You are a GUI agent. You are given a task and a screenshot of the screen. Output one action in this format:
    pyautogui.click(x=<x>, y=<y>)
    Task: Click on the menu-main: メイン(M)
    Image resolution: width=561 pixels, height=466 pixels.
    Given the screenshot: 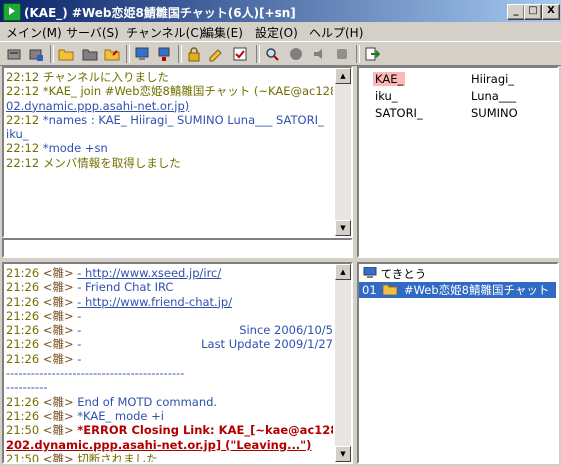 What is the action you would take?
    pyautogui.click(x=34, y=32)
    